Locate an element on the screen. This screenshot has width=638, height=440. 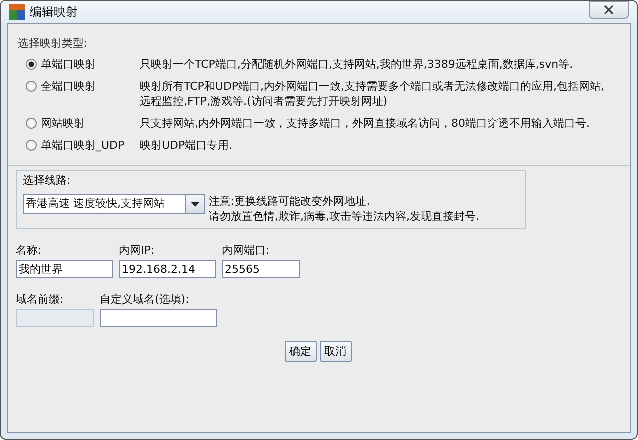
field-label: 内网IP: is located at coordinates (137, 250).